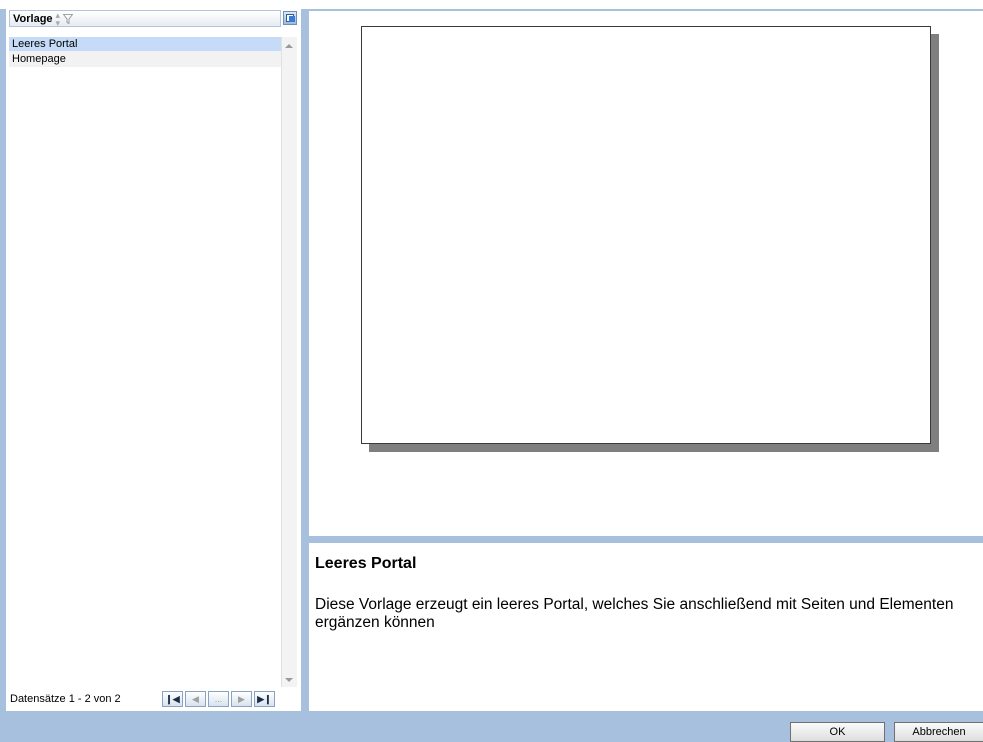 The height and width of the screenshot is (742, 983). What do you see at coordinates (289, 680) in the screenshot?
I see `scroll-down-icon` at bounding box center [289, 680].